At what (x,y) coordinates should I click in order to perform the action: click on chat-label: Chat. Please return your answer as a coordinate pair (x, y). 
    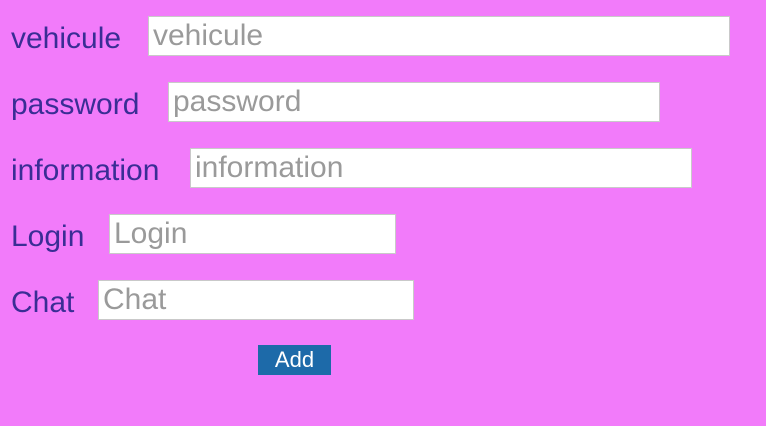
    Looking at the image, I should click on (43, 302).